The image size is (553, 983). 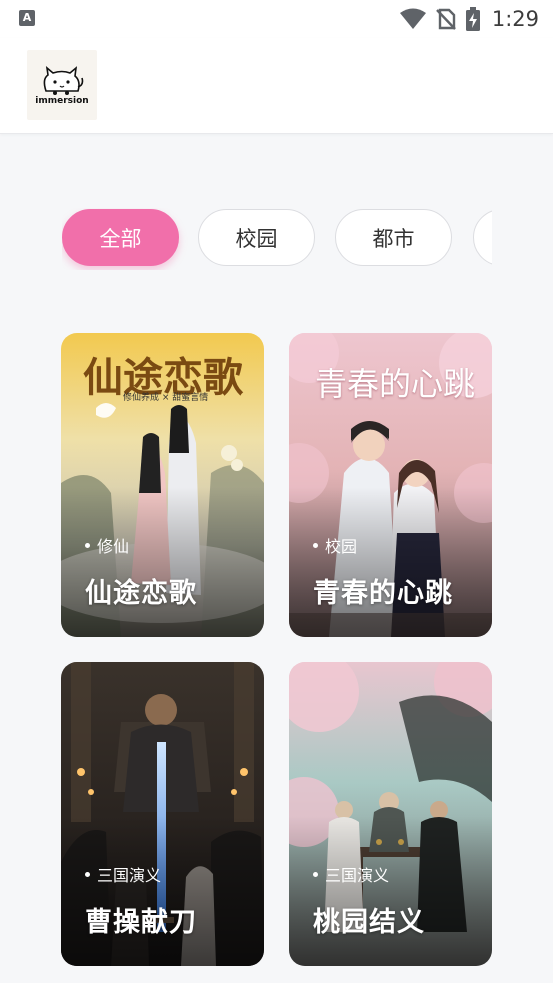 I want to click on story-title: 桃园结义, so click(x=369, y=922).